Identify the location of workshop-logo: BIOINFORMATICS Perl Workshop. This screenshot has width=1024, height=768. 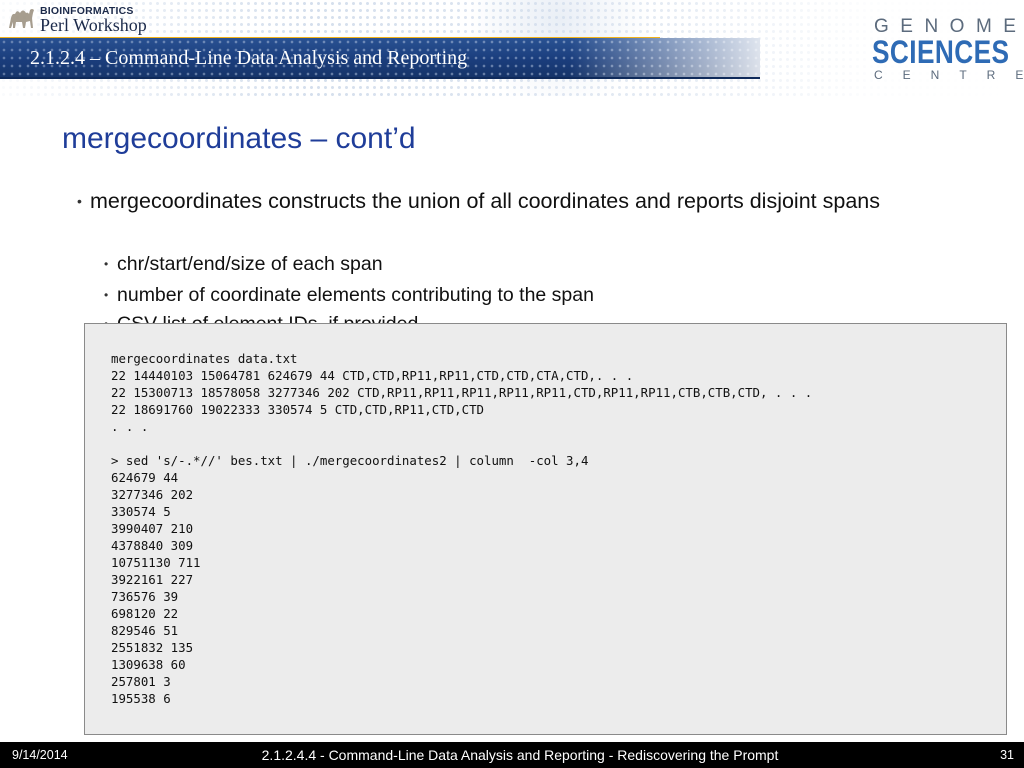
(84, 20).